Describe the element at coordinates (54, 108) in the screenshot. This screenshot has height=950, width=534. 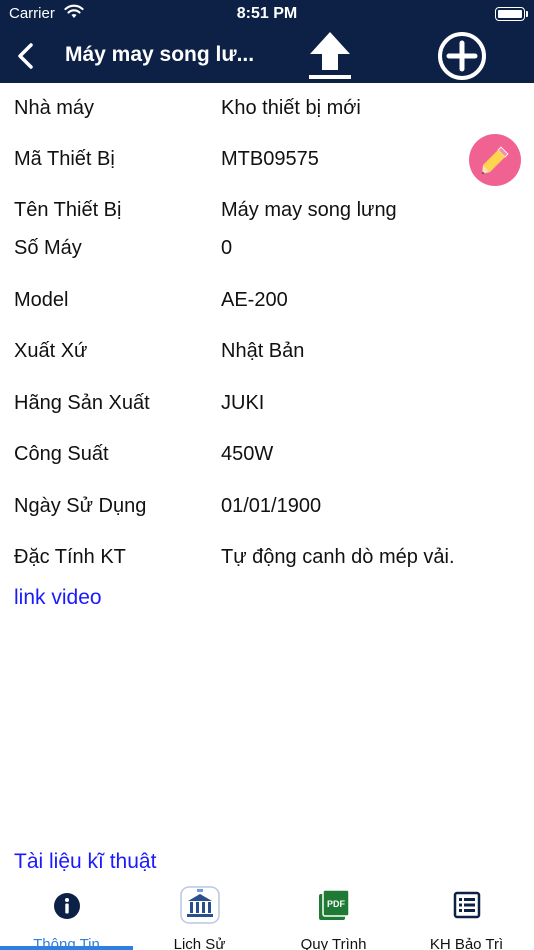
I see `label-nha-may: Nhà máy` at that location.